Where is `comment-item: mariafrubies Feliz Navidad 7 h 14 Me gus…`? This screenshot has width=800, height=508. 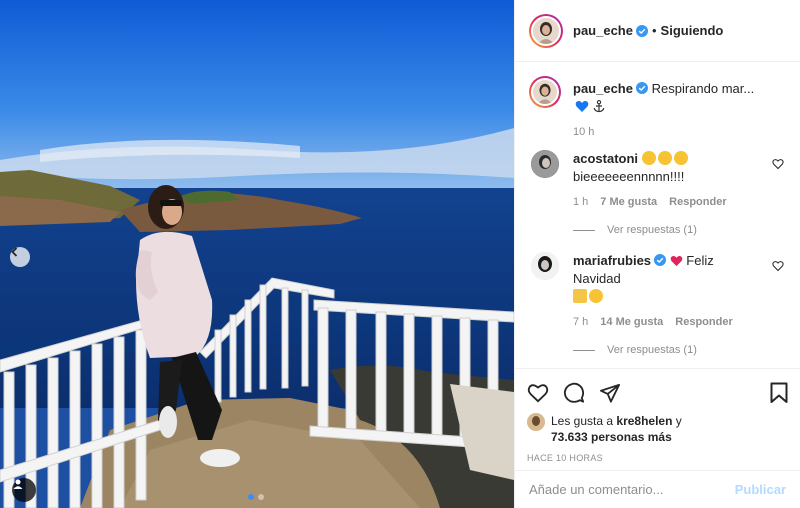 comment-item: mariafrubies Feliz Navidad 7 h 14 Me gus… is located at coordinates (657, 290).